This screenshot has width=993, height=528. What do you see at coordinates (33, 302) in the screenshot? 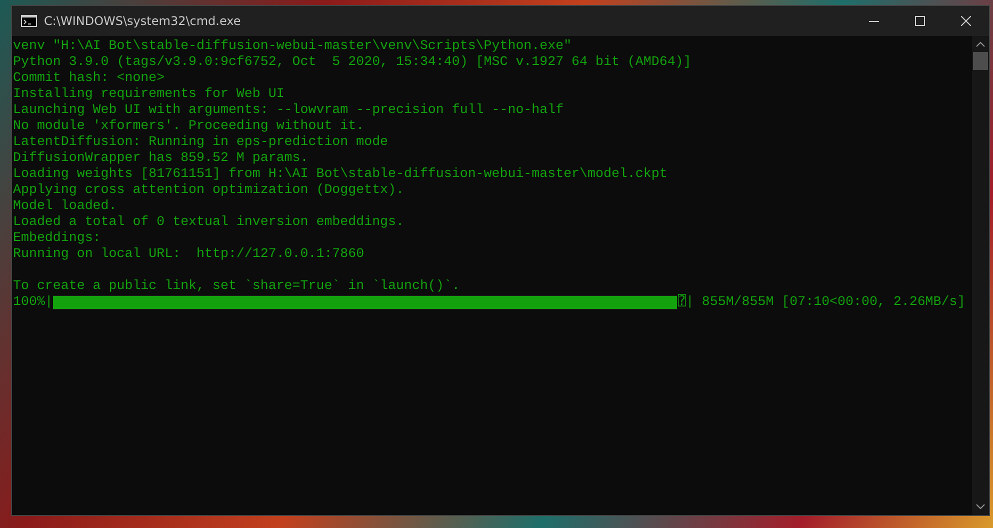
I see `progress-percent: 100%|` at bounding box center [33, 302].